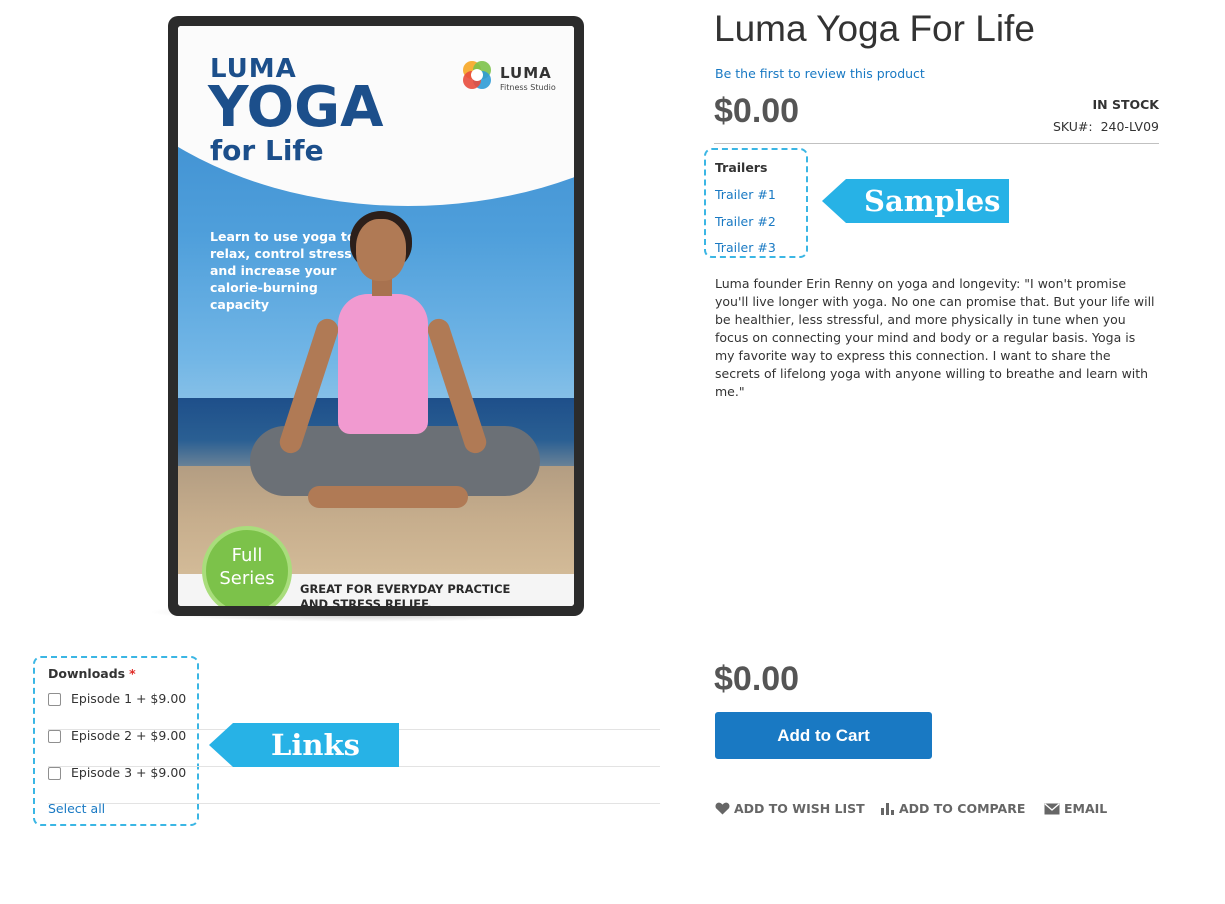  What do you see at coordinates (1125, 104) in the screenshot?
I see `stock-status: IN STOCK` at bounding box center [1125, 104].